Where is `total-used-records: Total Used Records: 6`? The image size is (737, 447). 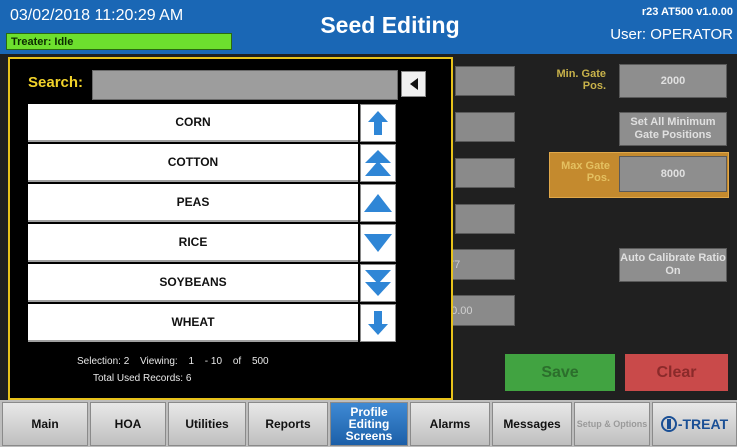 total-used-records: Total Used Records: 6 is located at coordinates (142, 378).